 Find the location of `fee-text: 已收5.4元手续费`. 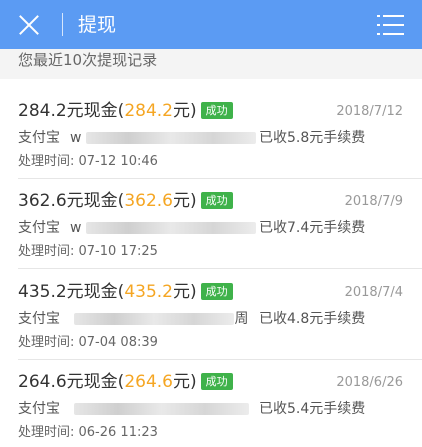

fee-text: 已收5.4元手续费 is located at coordinates (312, 409).